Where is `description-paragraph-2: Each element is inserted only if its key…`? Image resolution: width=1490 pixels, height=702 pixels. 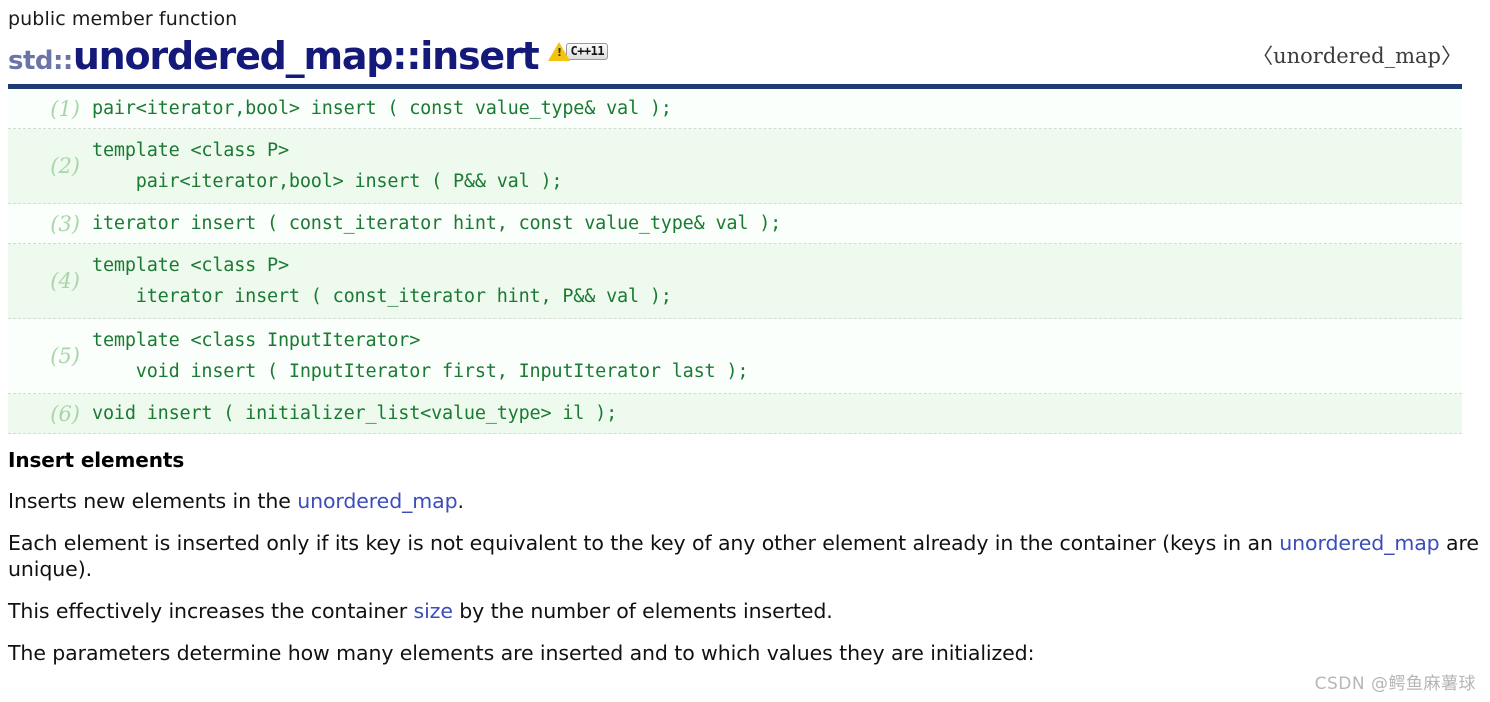 description-paragraph-2: Each element is inserted only if its key… is located at coordinates (745, 556).